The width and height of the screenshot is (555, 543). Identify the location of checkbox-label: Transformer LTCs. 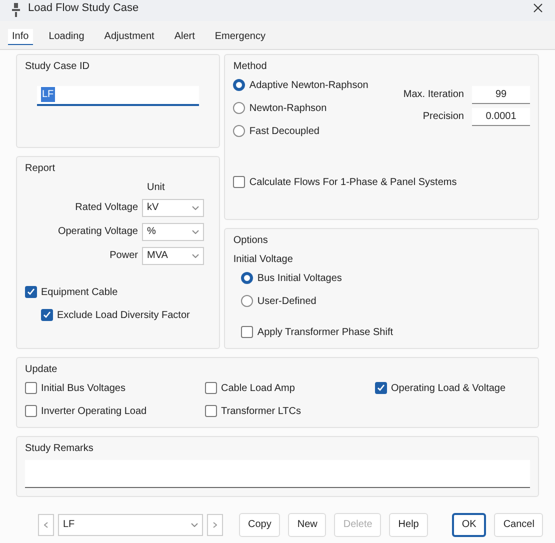
(261, 411).